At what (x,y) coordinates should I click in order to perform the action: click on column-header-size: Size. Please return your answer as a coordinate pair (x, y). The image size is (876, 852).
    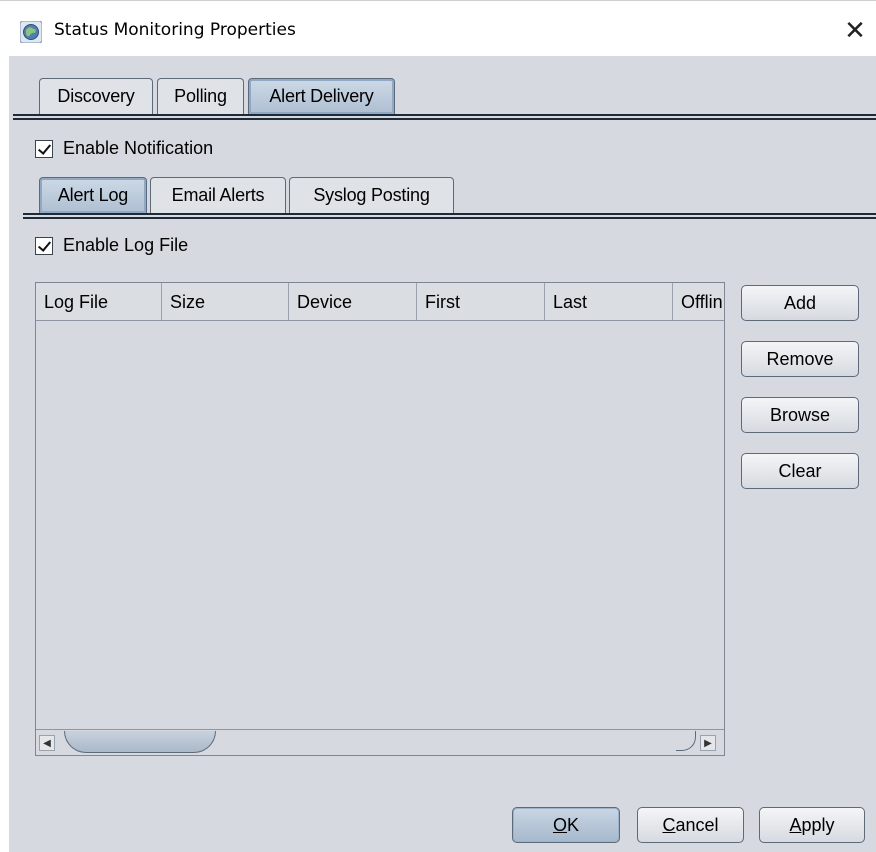
    Looking at the image, I should click on (225, 301).